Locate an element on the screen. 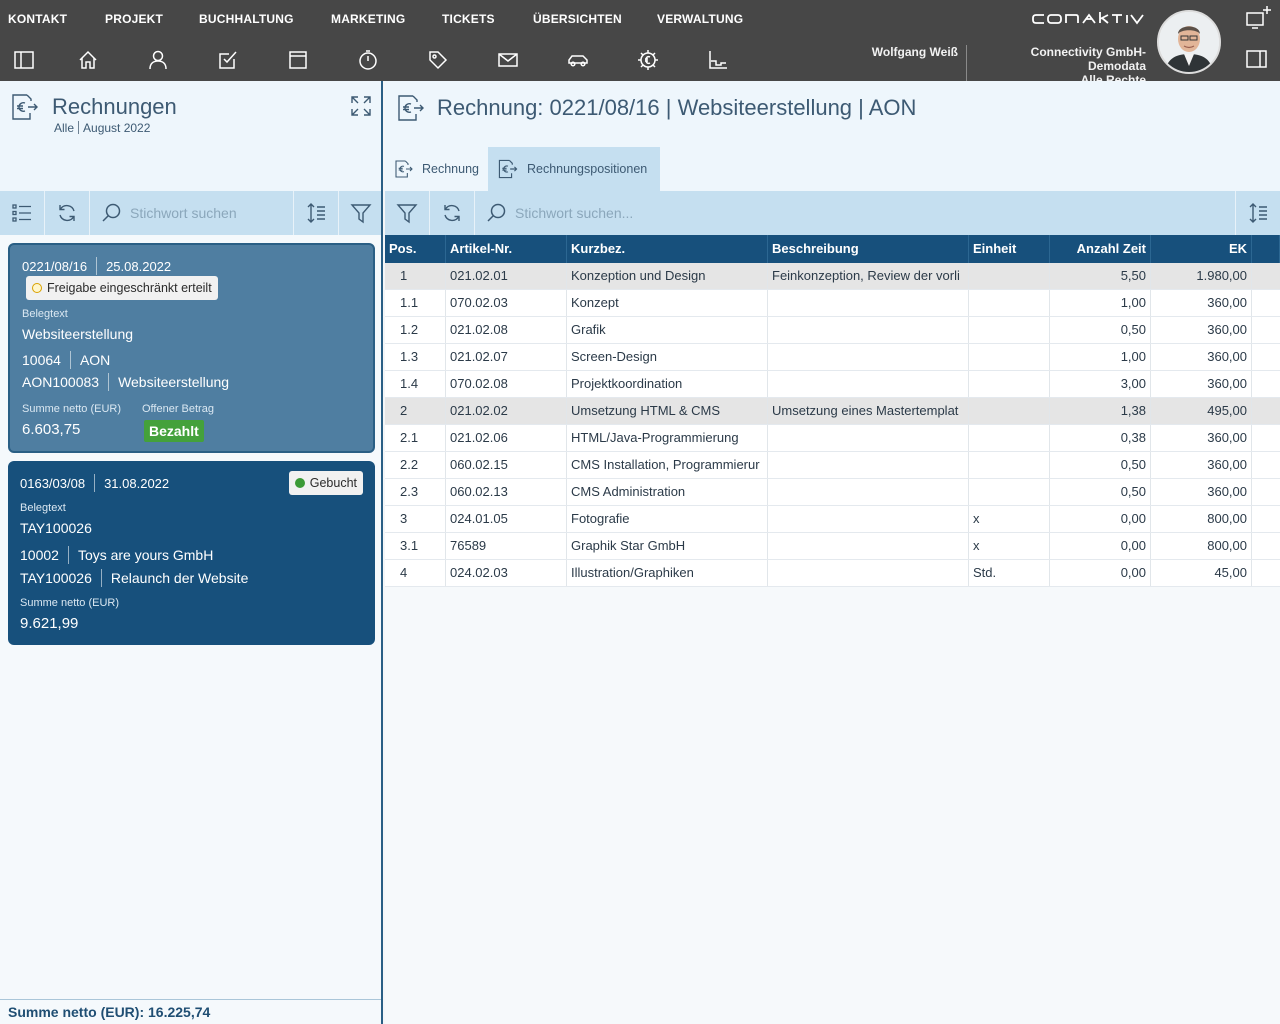 This screenshot has width=1280, height=1024. cell-pos: 2 is located at coordinates (415, 411).